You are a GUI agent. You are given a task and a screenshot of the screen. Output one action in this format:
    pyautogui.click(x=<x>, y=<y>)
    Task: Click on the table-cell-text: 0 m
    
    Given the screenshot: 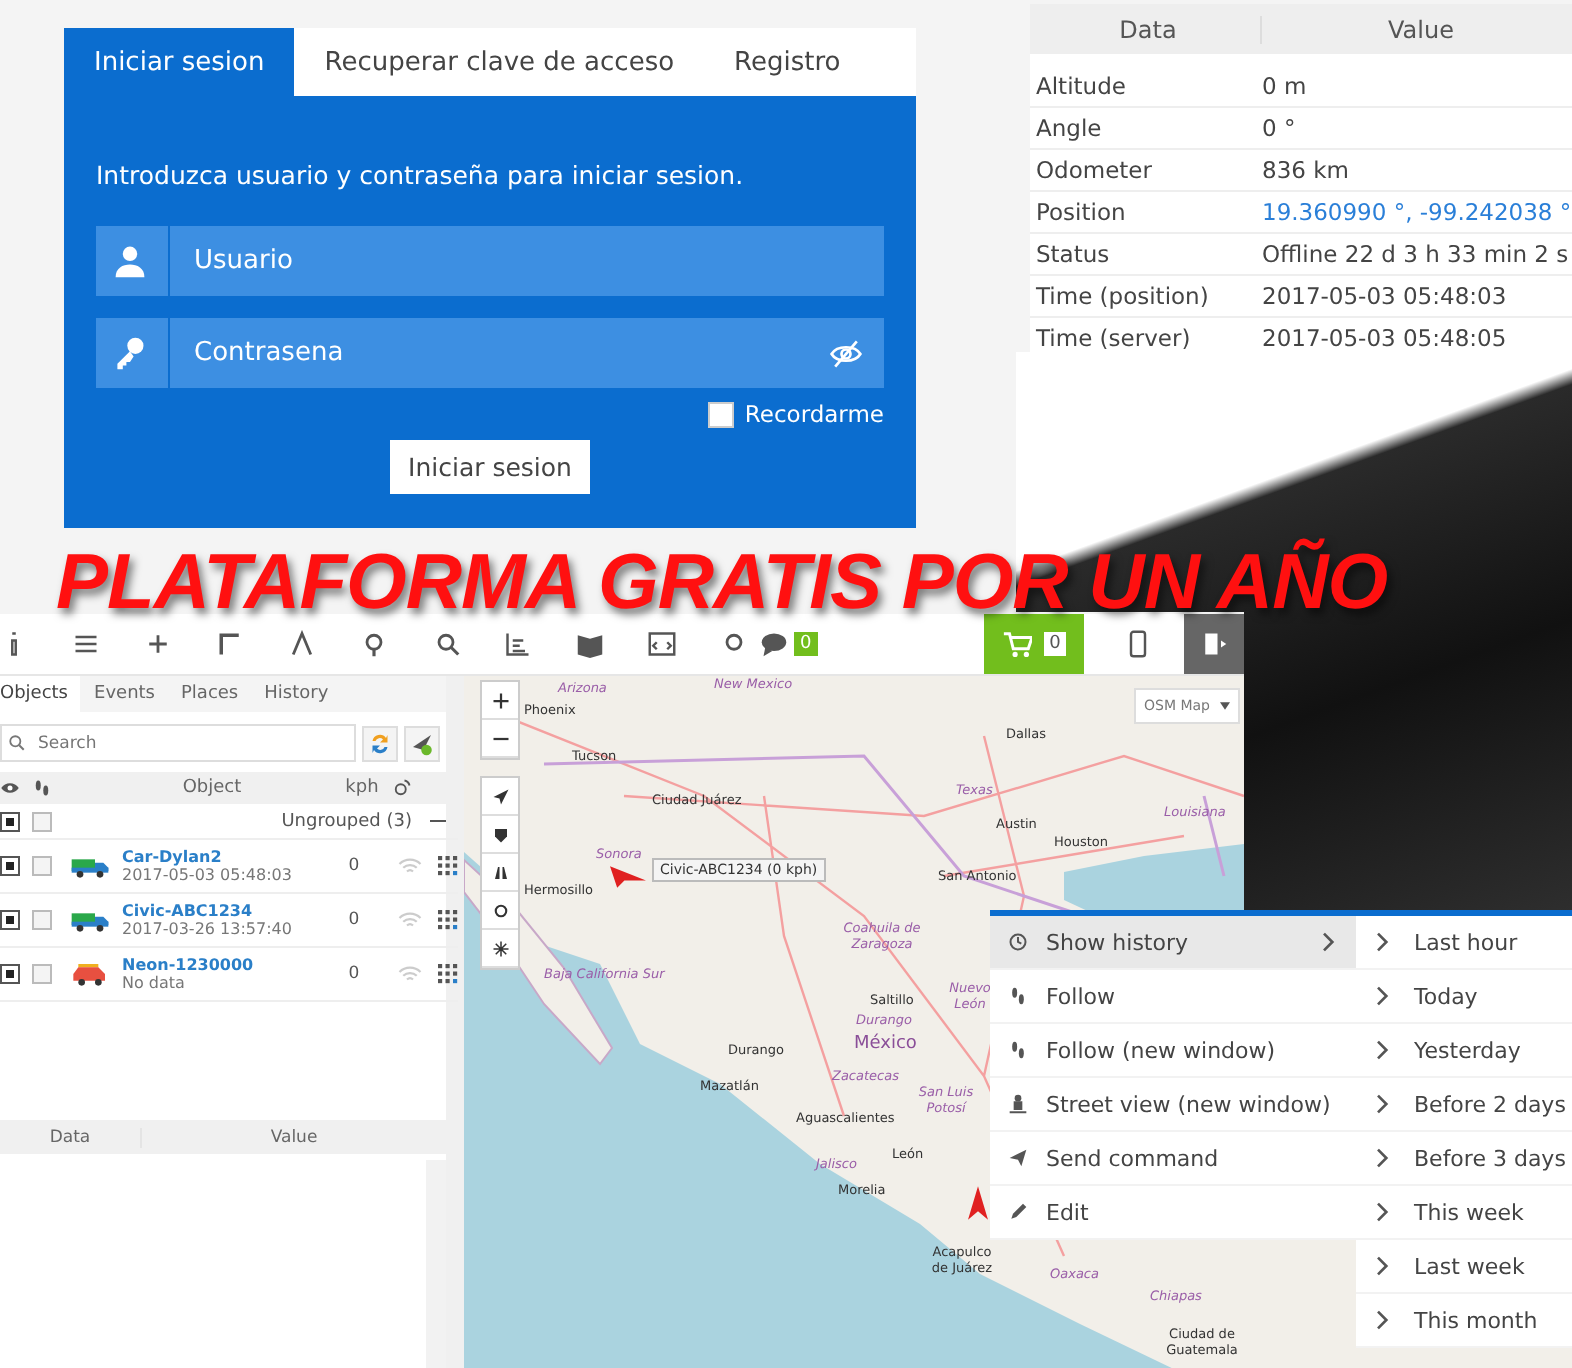 What is the action you would take?
    pyautogui.click(x=1285, y=86)
    